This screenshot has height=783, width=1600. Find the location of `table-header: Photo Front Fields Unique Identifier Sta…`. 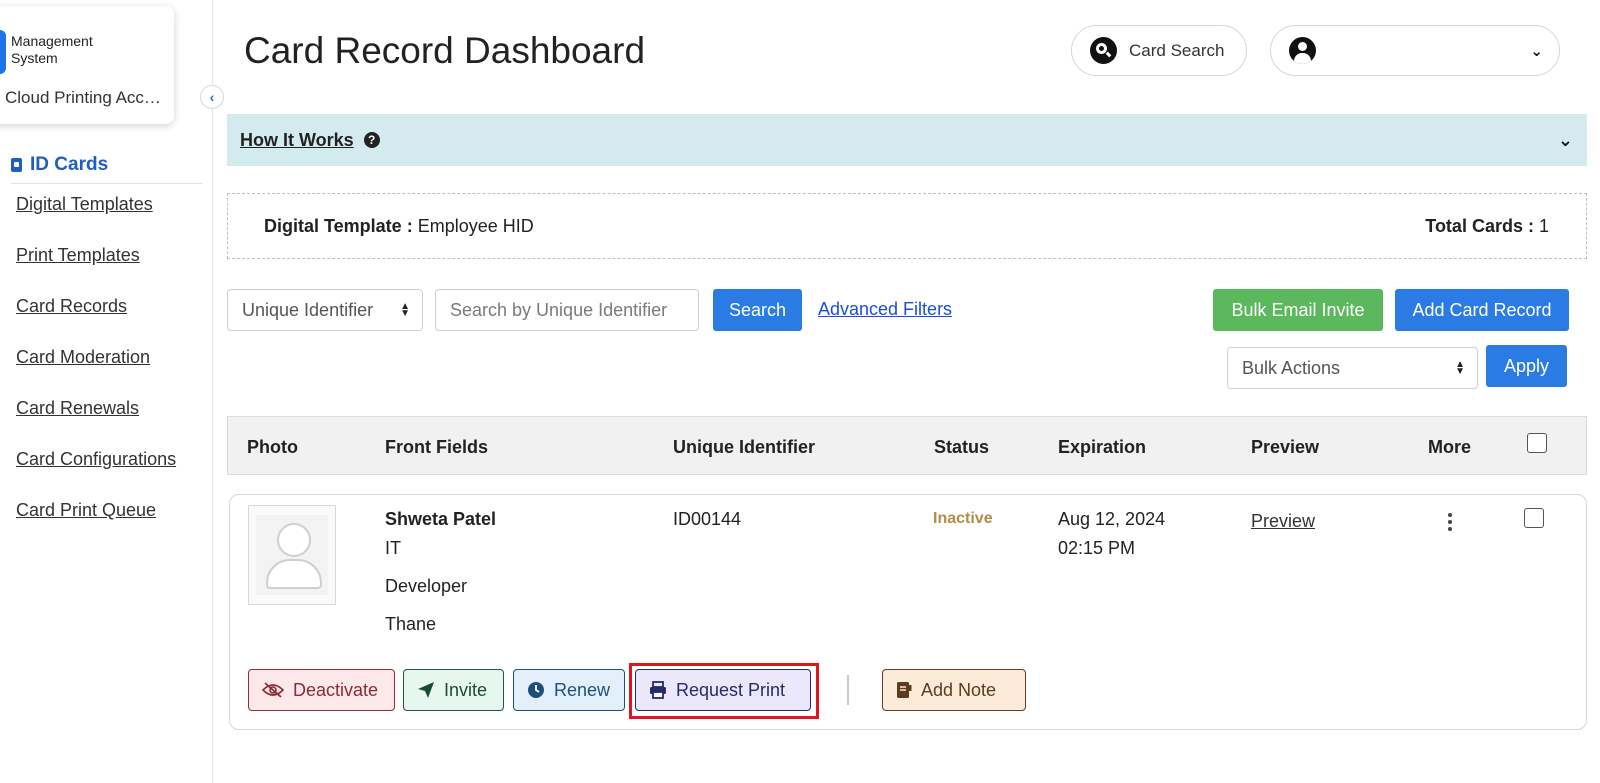

table-header: Photo Front Fields Unique Identifier Sta… is located at coordinates (907, 445).